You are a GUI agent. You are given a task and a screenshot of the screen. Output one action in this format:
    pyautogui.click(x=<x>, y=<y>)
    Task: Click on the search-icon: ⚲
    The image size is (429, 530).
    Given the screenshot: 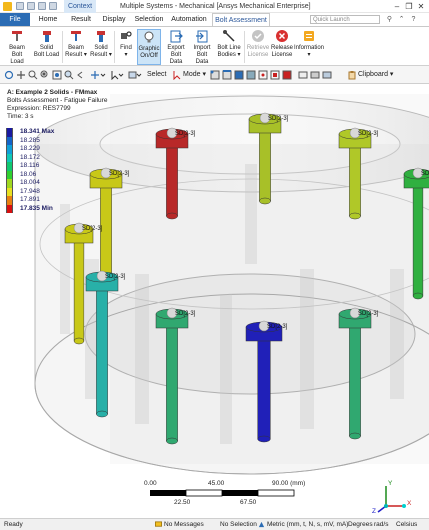 What is the action you would take?
    pyautogui.click(x=389, y=19)
    